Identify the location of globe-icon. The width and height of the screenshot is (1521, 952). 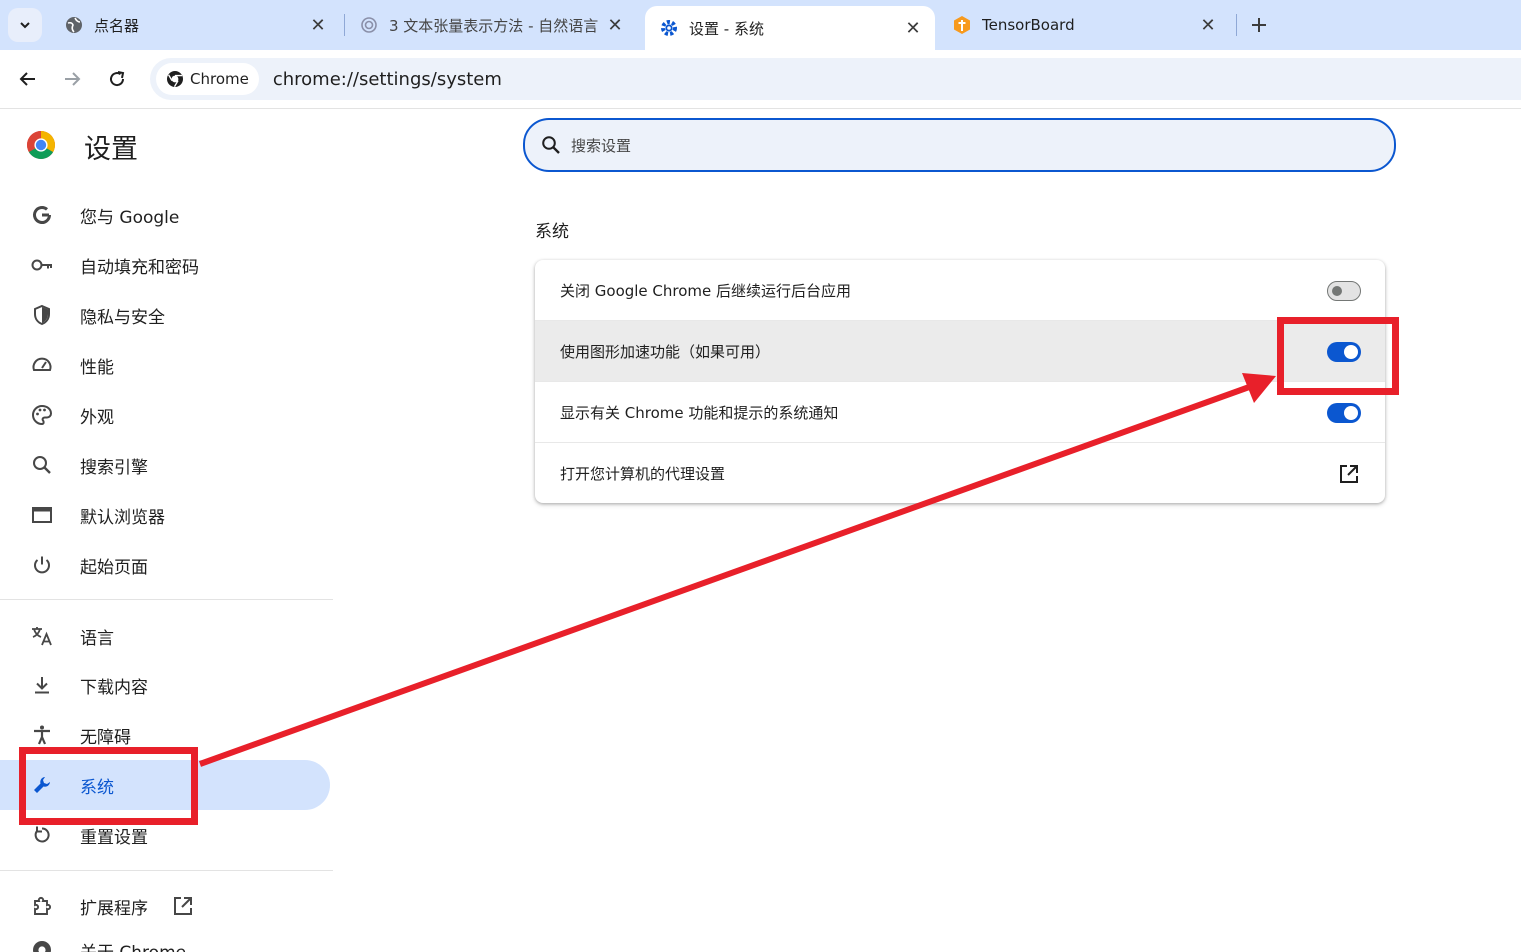
(74, 25).